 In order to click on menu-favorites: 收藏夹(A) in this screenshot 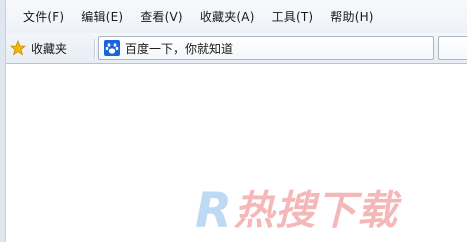, I will do `click(227, 16)`.